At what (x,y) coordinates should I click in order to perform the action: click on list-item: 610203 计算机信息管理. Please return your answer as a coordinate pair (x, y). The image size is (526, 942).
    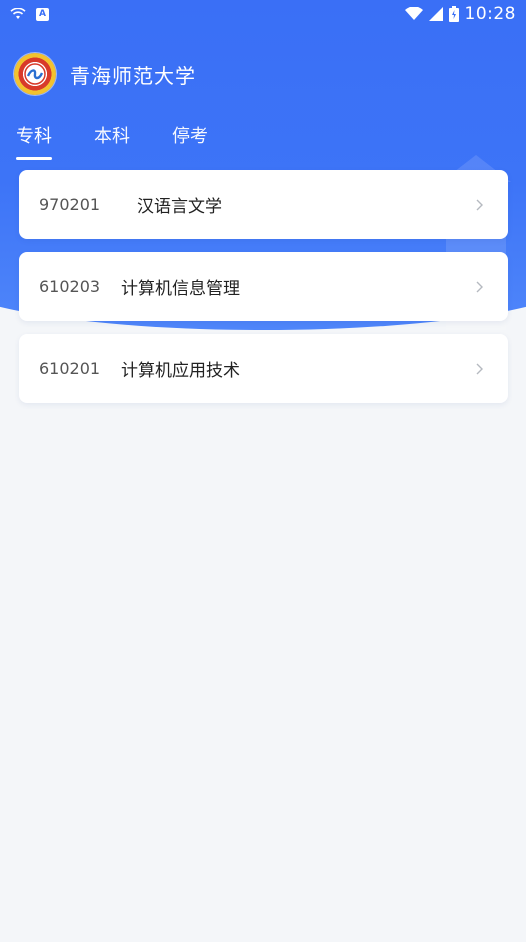
    Looking at the image, I should click on (263, 286).